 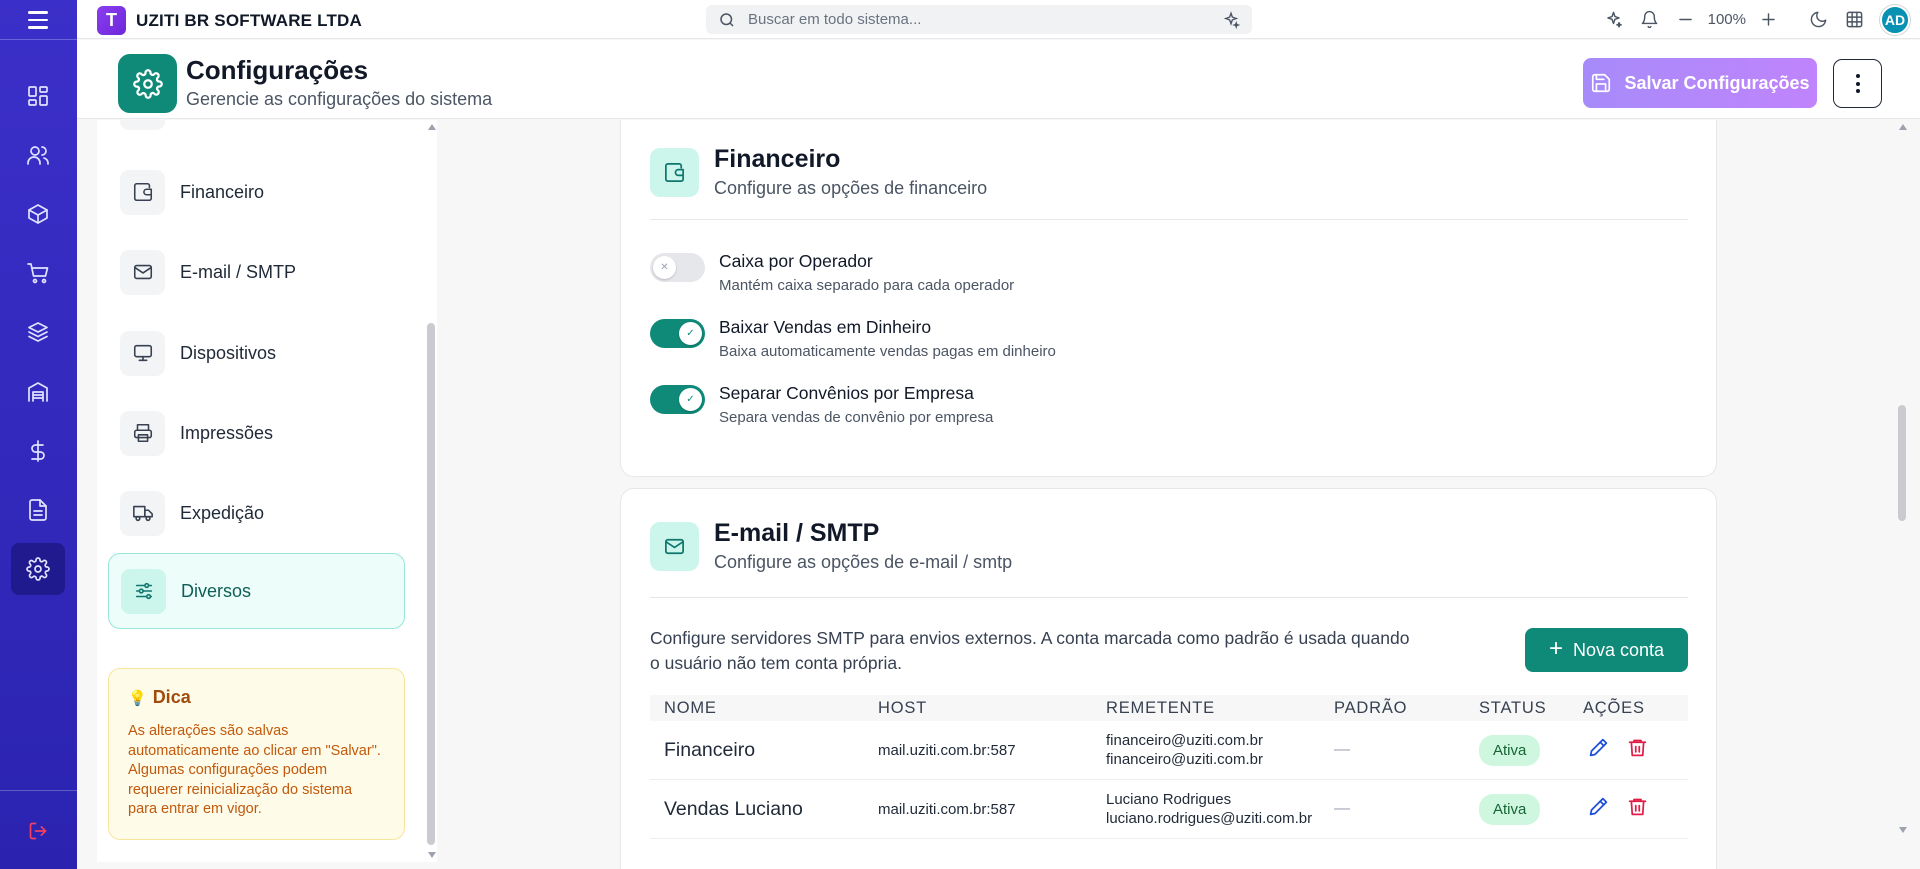 I want to click on rail-item-dashboard, so click(x=38, y=96).